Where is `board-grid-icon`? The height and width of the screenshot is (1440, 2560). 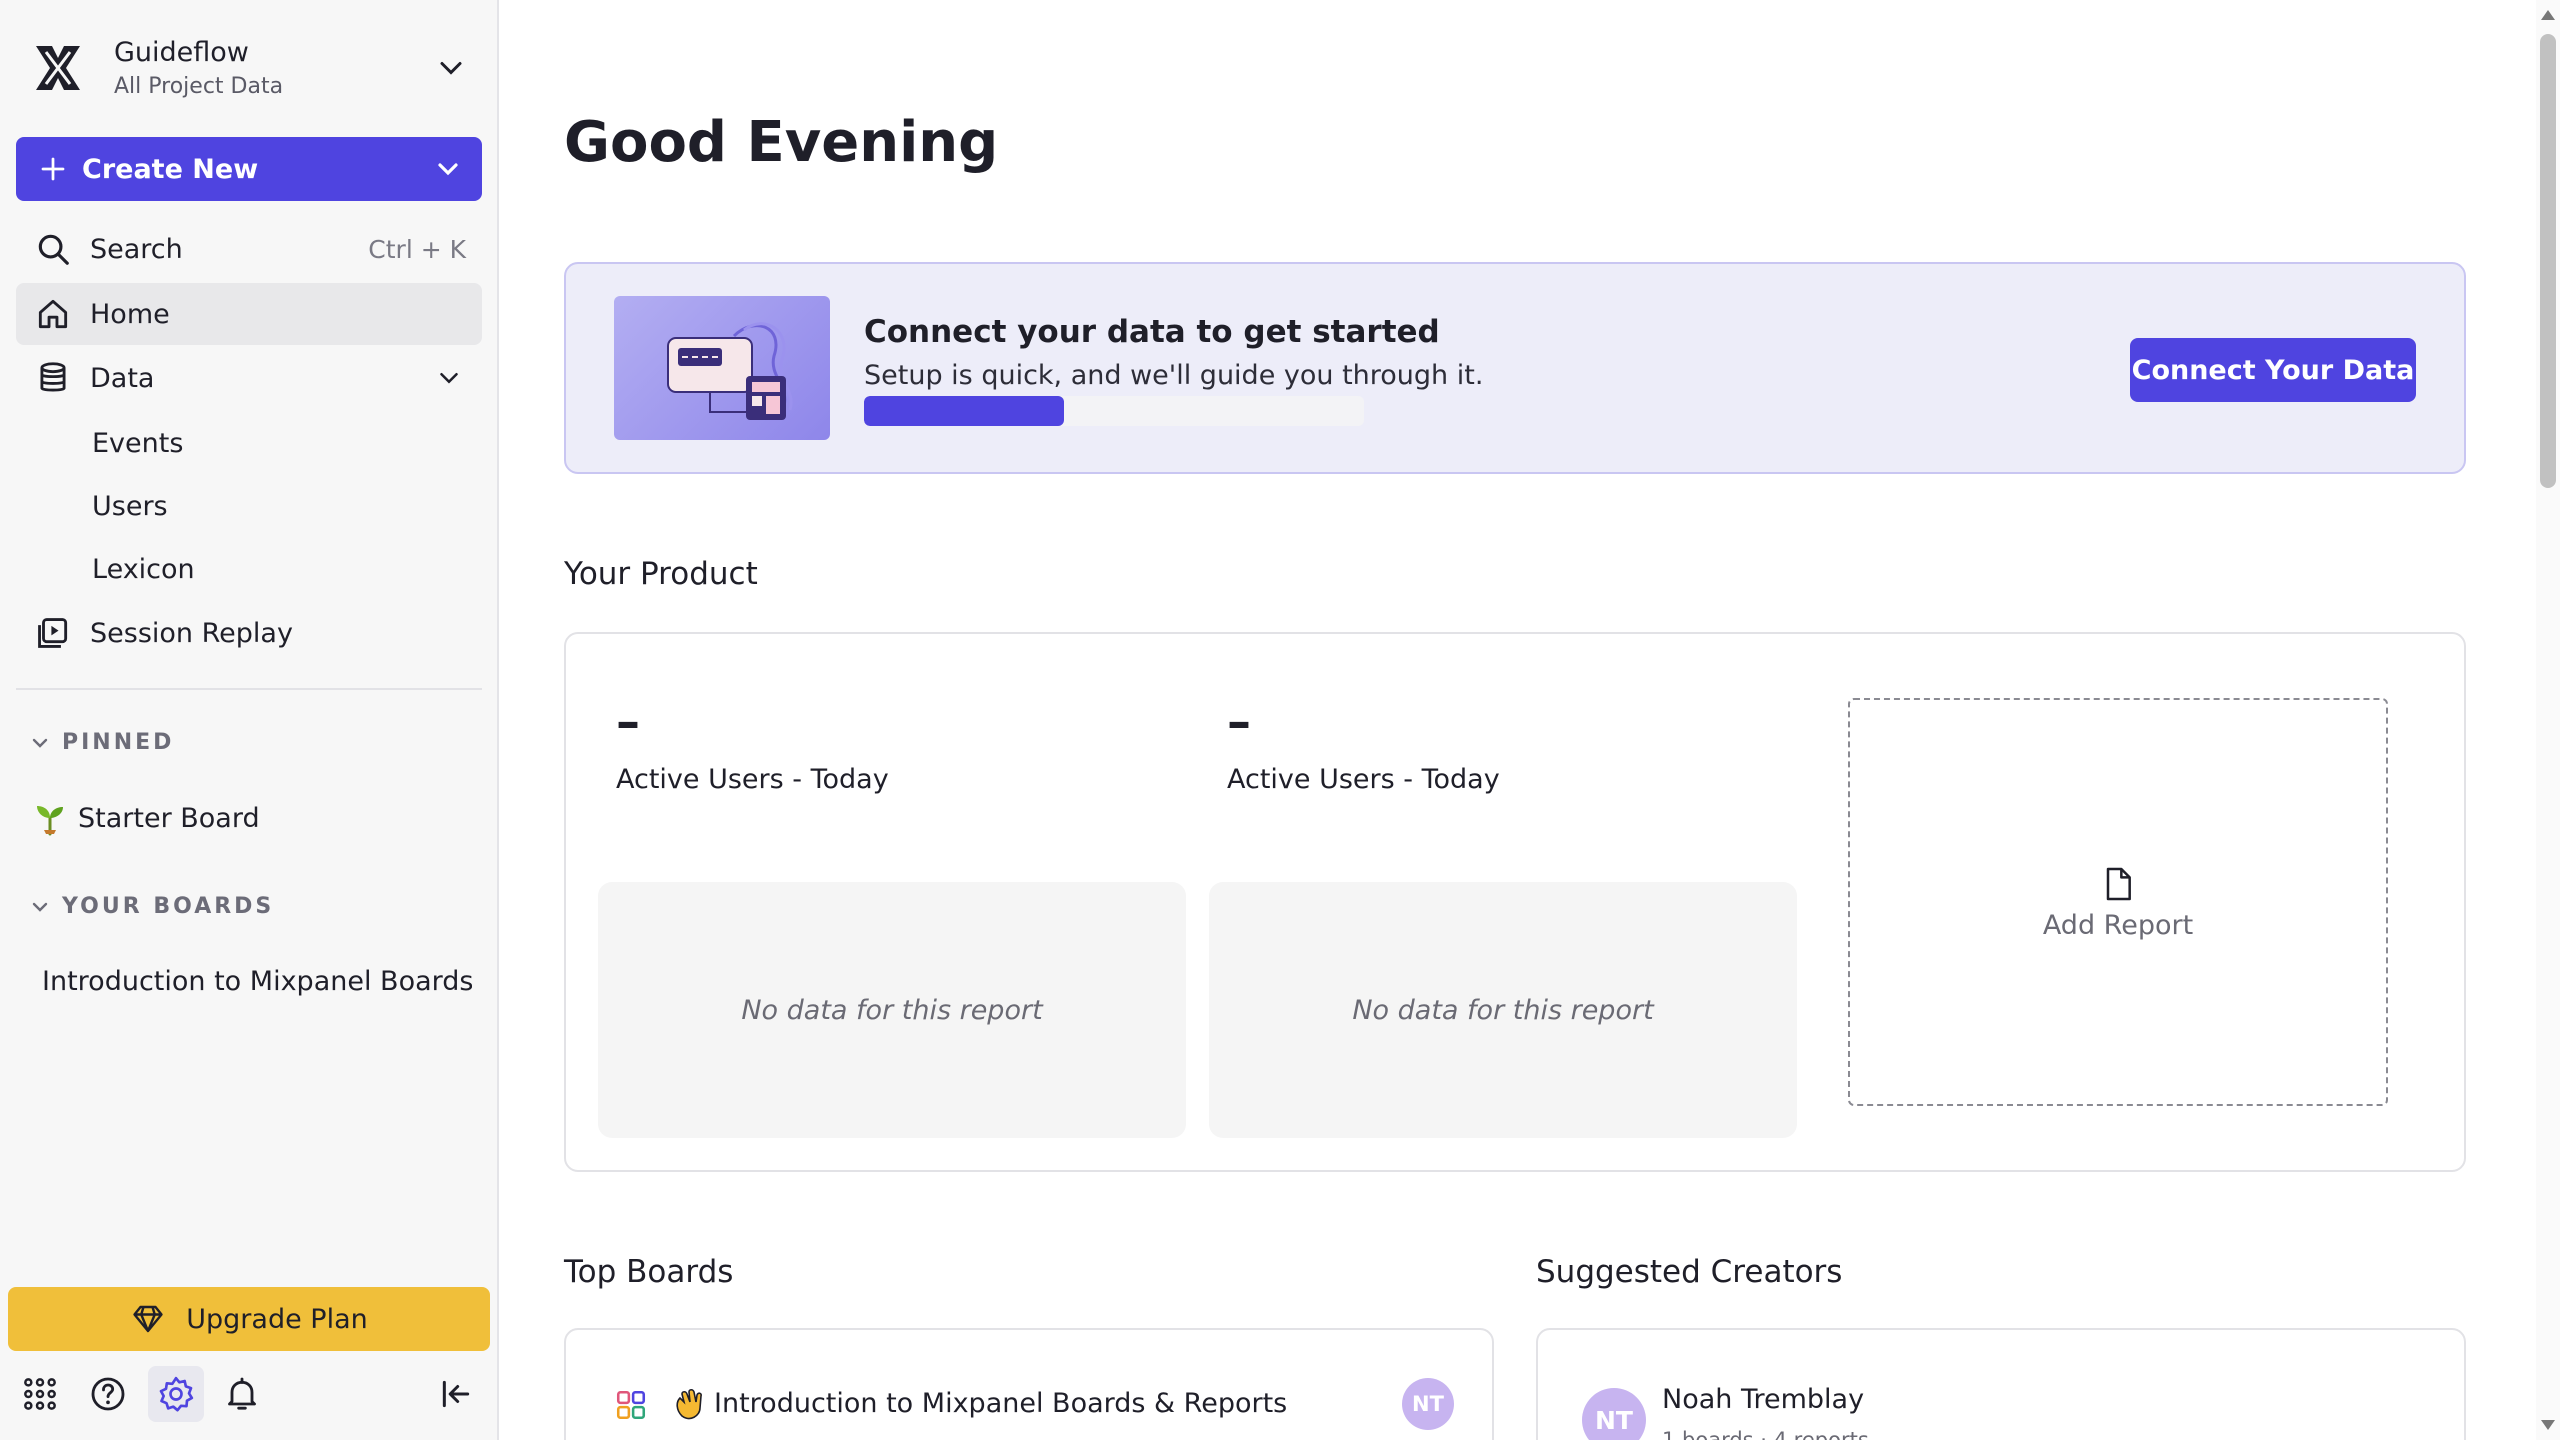 board-grid-icon is located at coordinates (631, 1405).